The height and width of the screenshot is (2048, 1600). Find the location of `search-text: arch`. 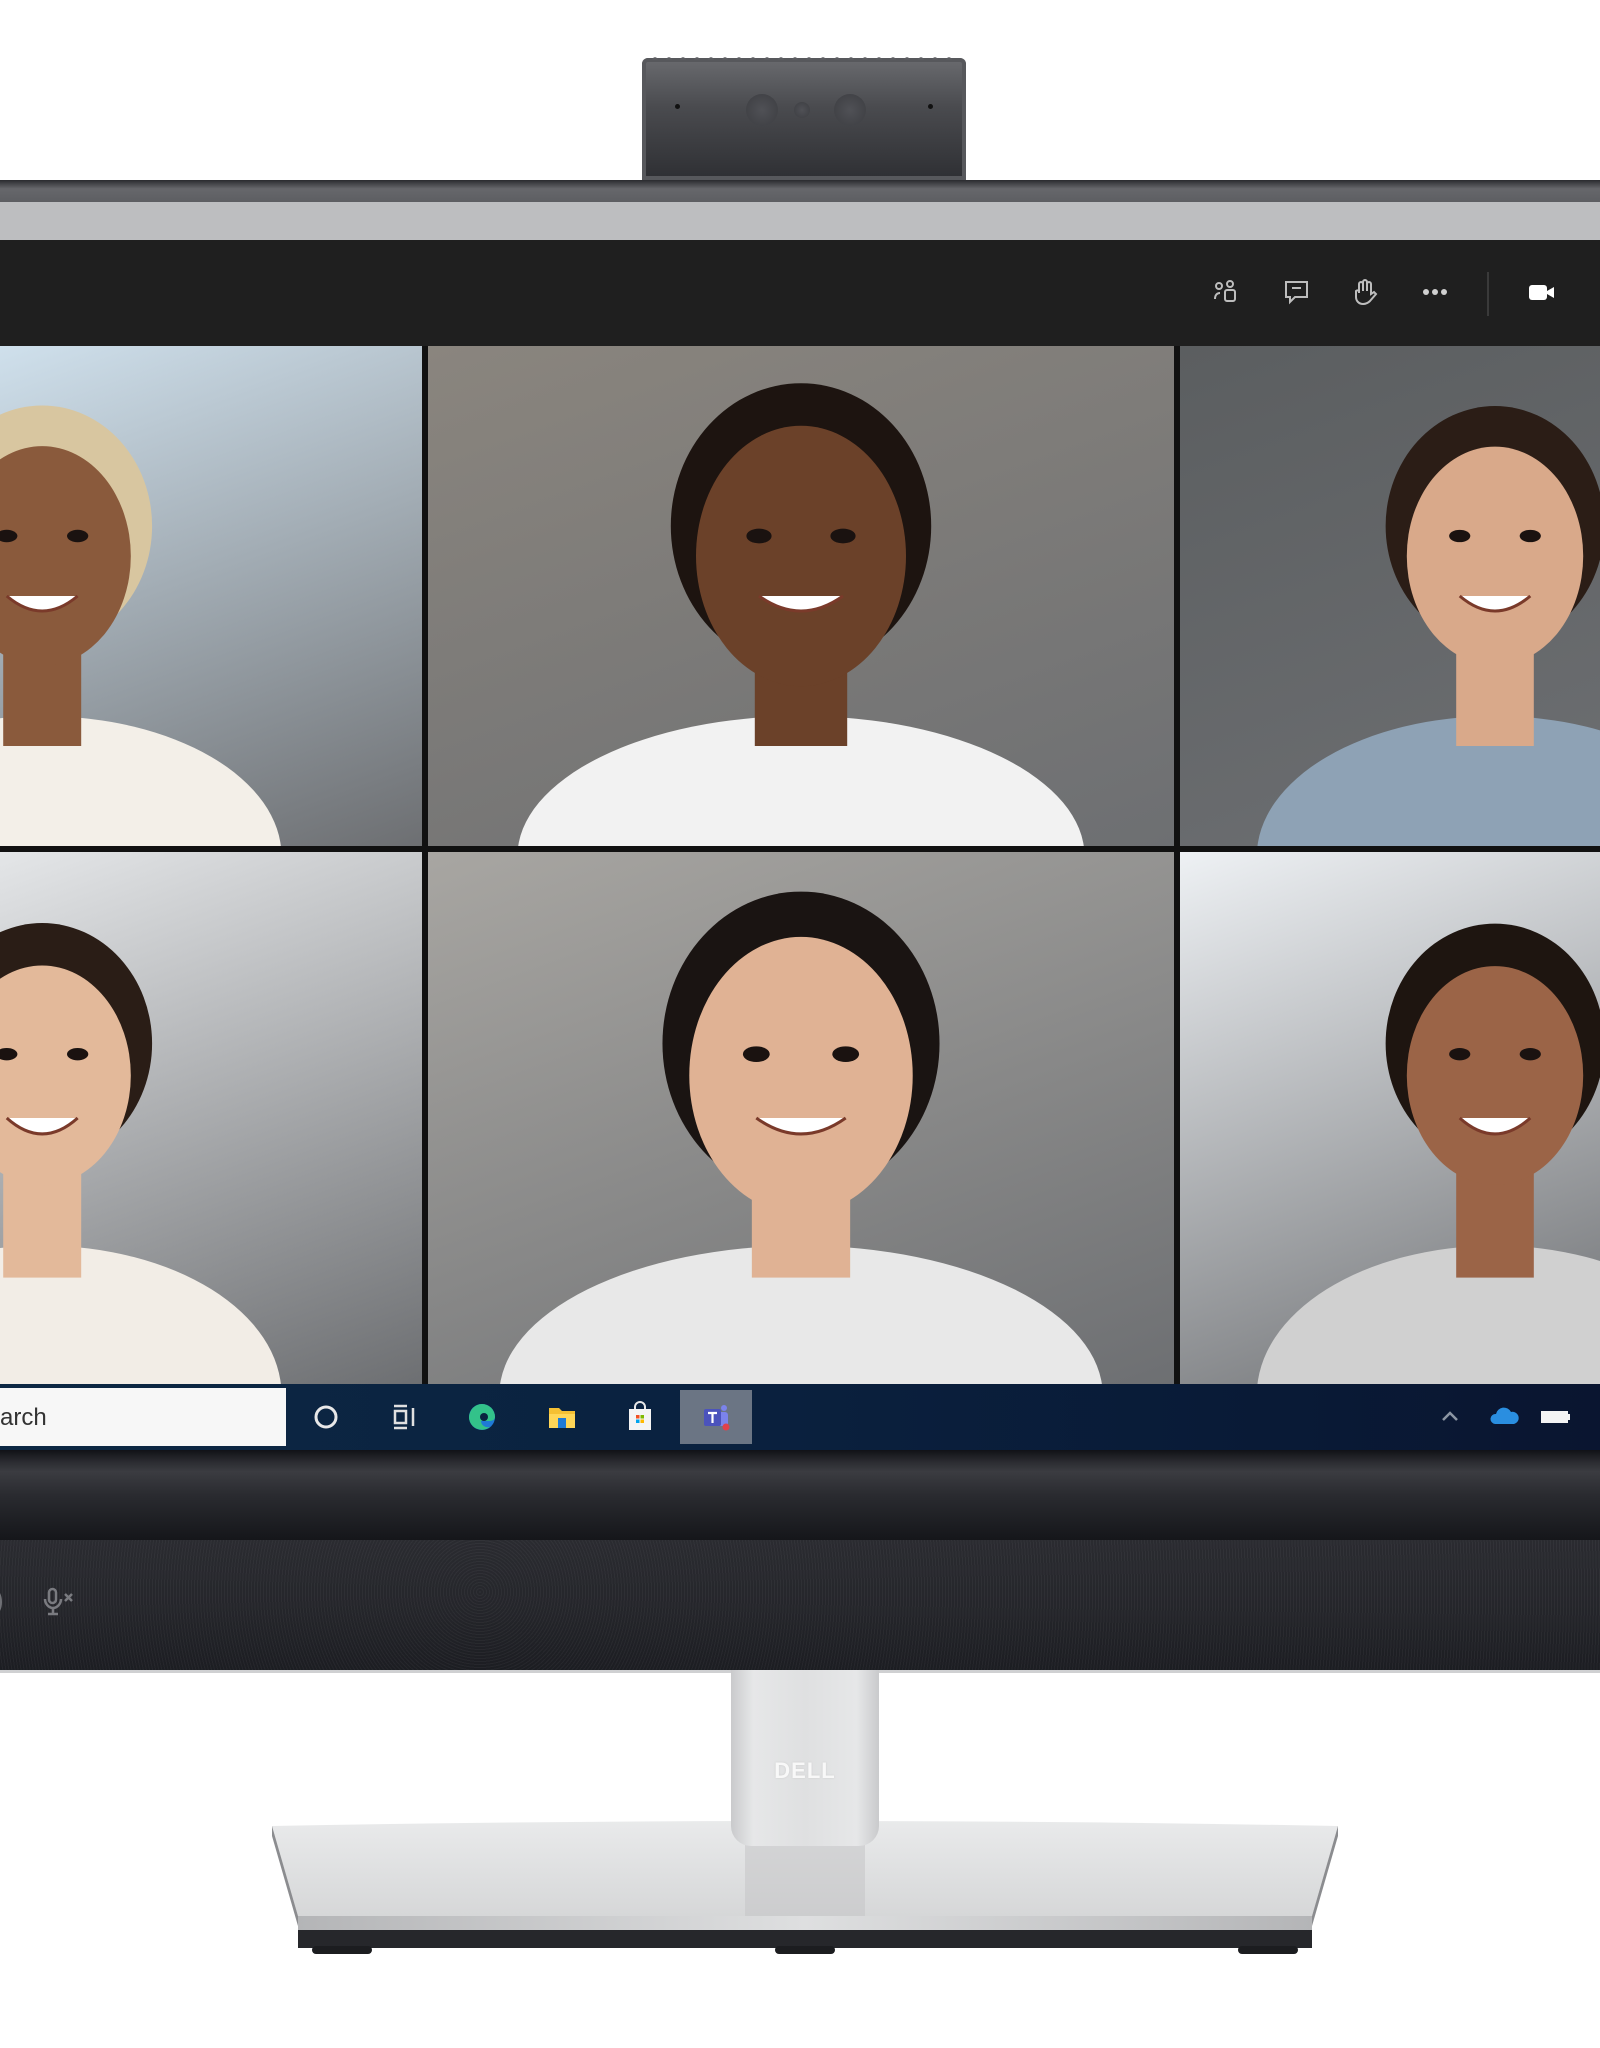

search-text: arch is located at coordinates (23, 1417).